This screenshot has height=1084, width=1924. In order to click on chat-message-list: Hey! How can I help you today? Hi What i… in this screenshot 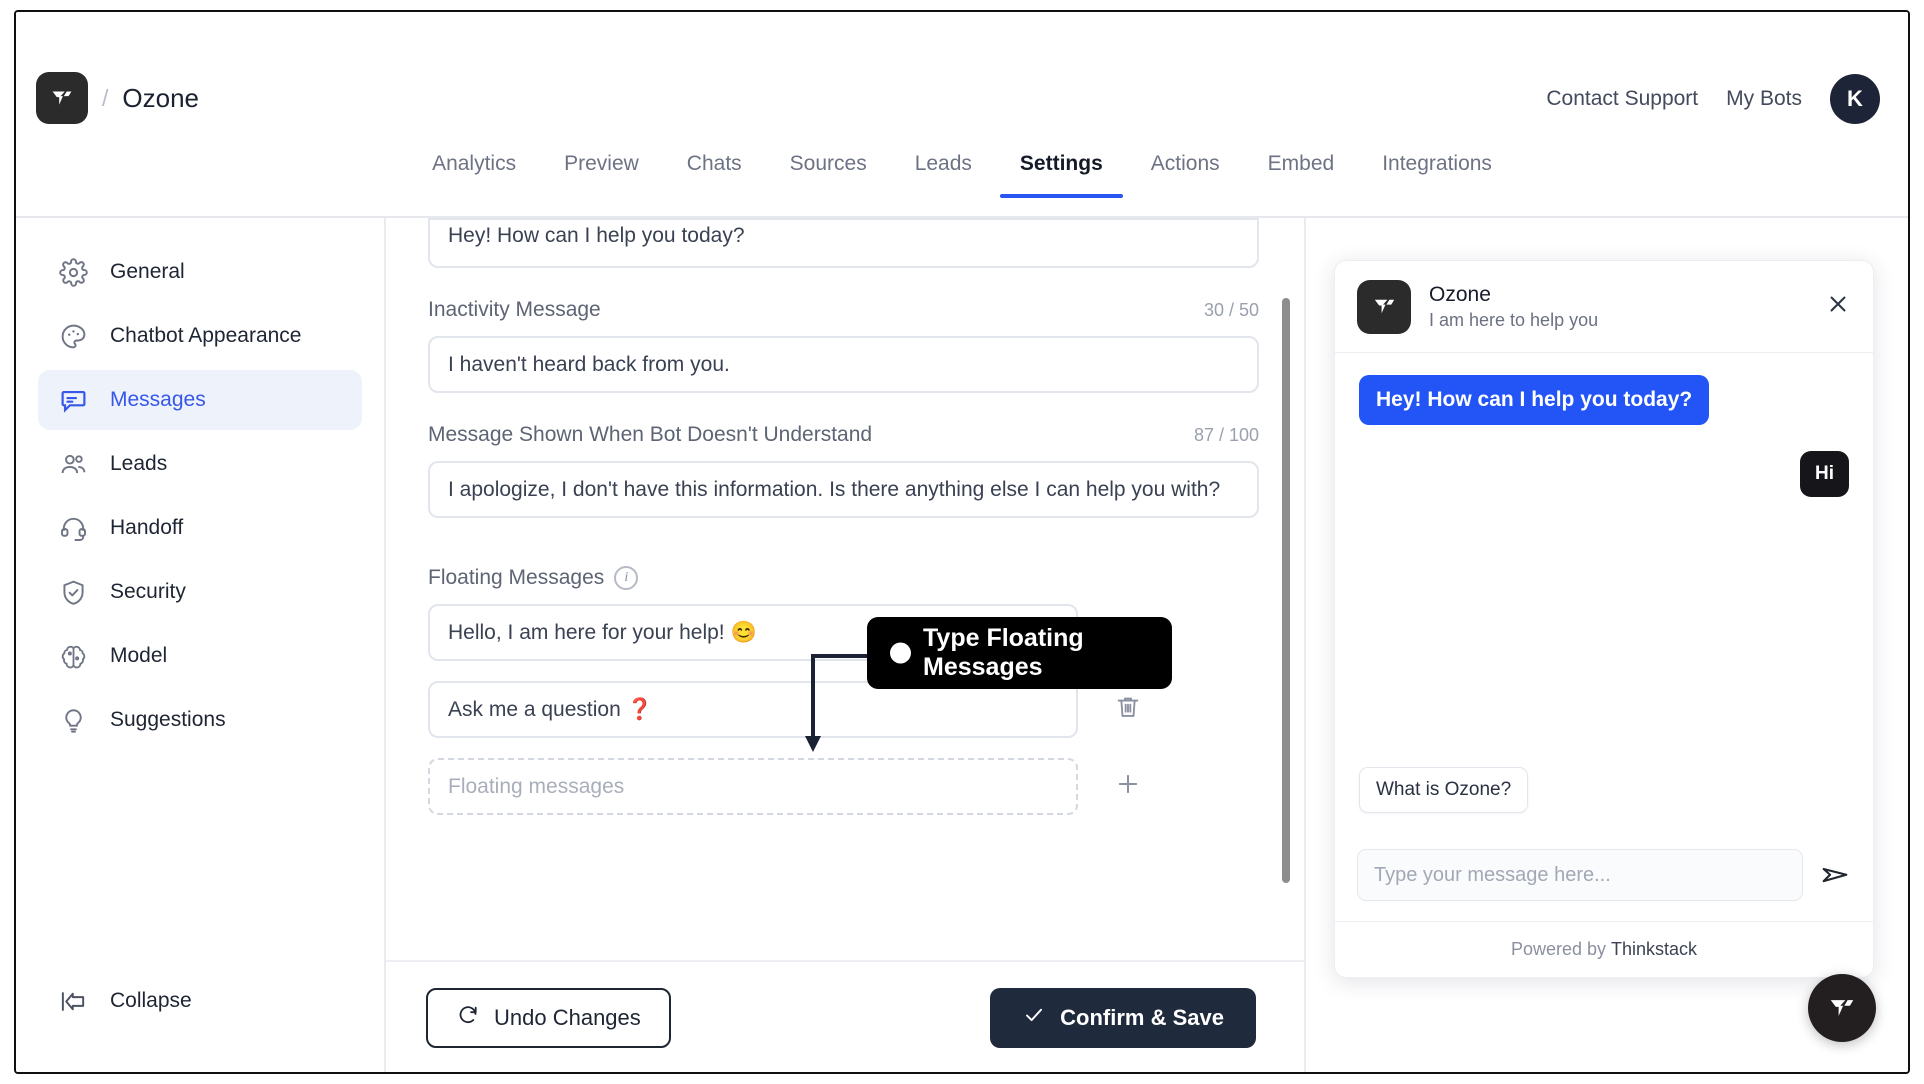, I will do `click(1604, 591)`.